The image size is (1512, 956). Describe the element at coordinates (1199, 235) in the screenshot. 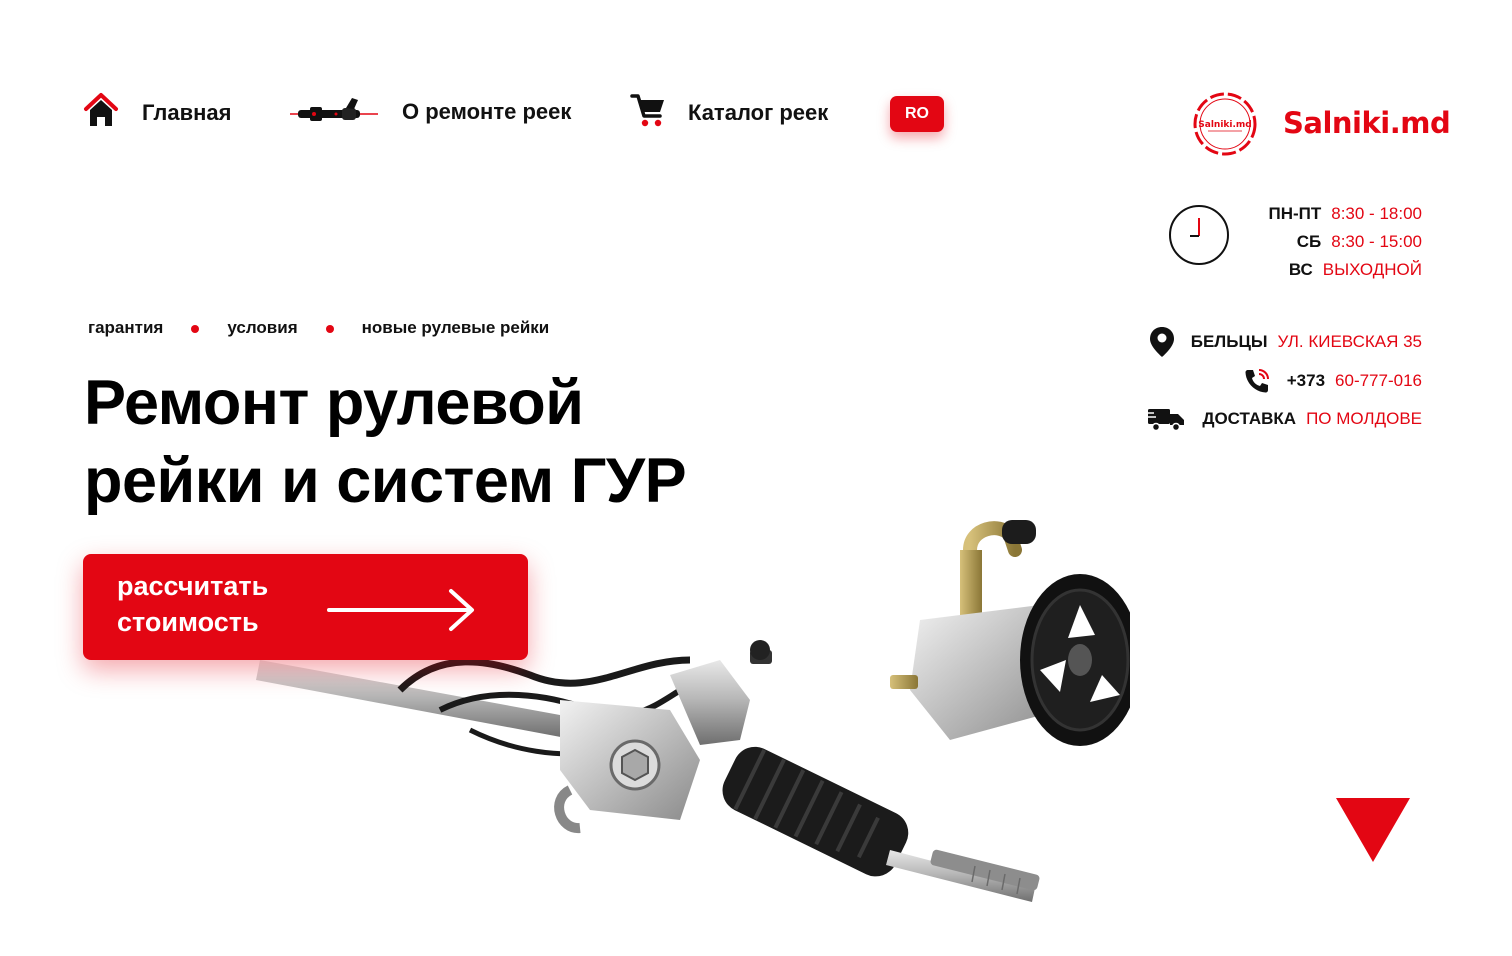

I see `clock-icon` at that location.